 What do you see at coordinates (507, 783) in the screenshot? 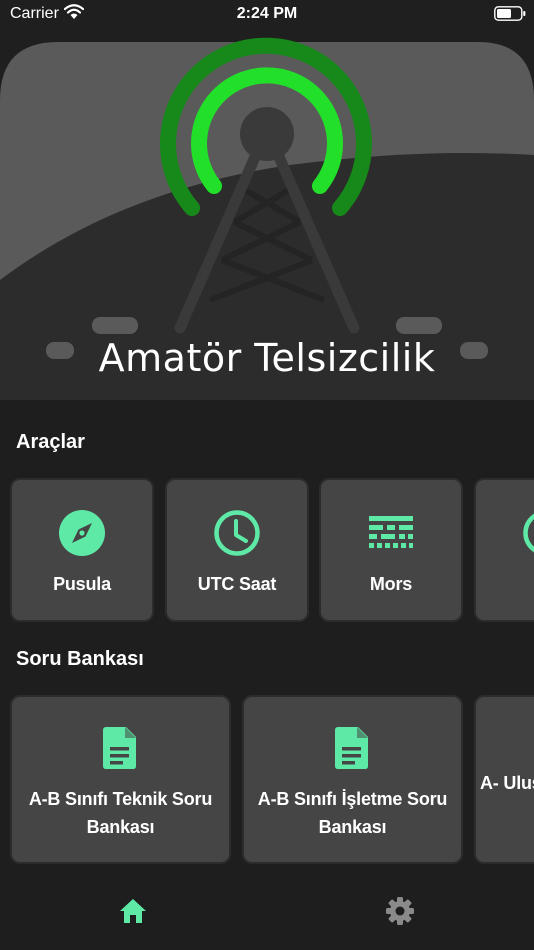
I see `bank-label: A- Ulusla` at bounding box center [507, 783].